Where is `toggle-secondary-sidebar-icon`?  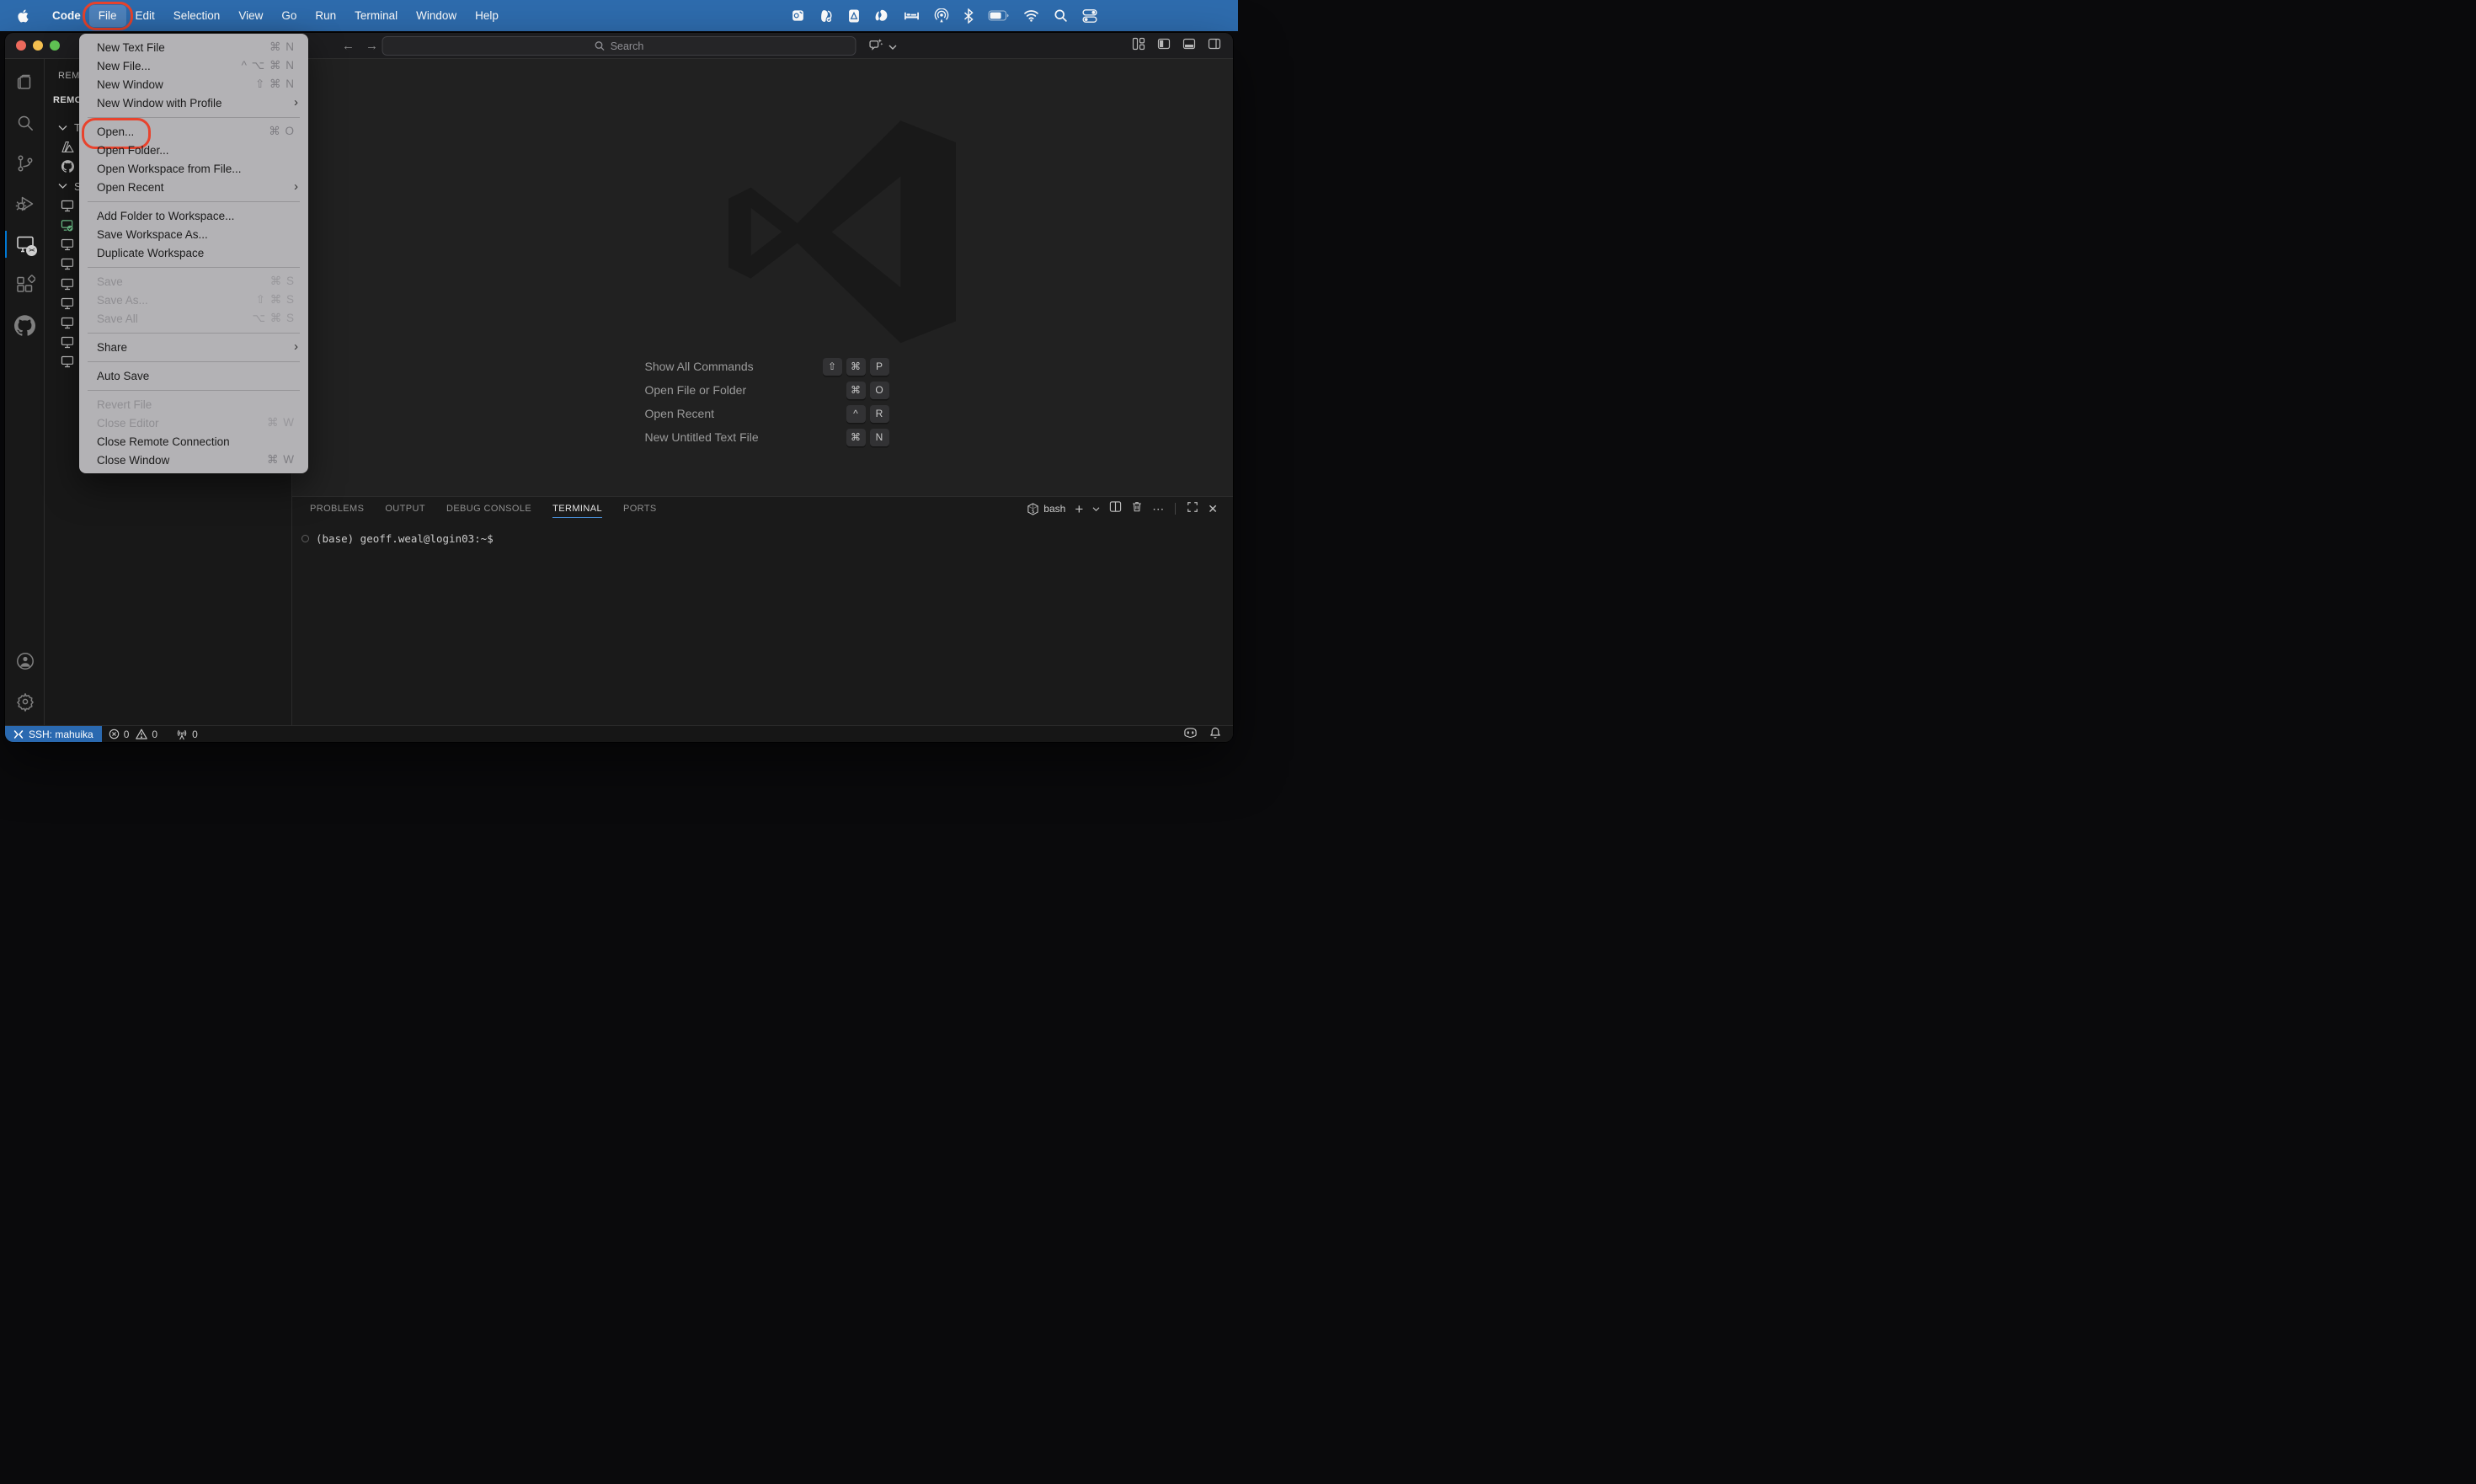
toggle-secondary-sidebar-icon is located at coordinates (1214, 46).